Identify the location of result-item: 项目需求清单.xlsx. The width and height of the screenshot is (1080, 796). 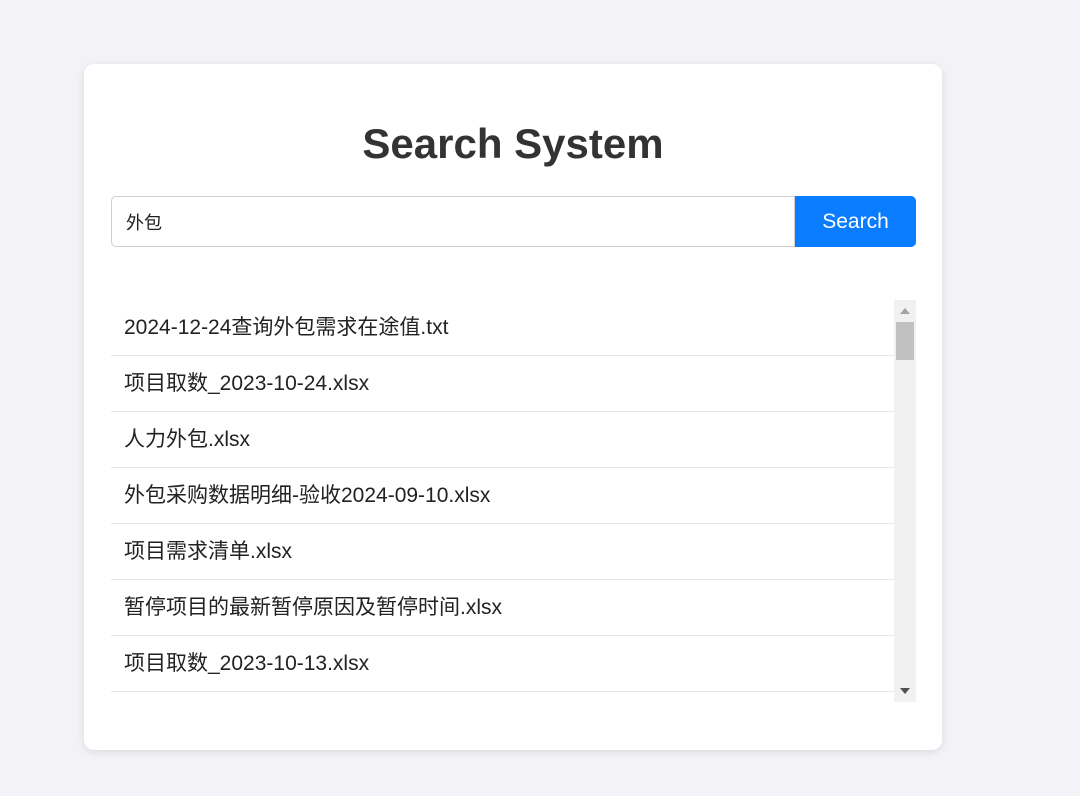
(502, 552).